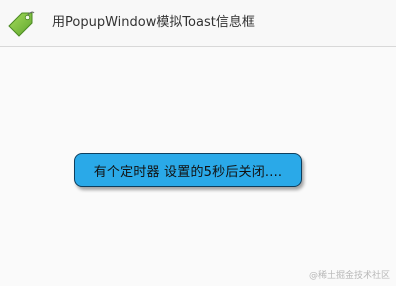 The width and height of the screenshot is (396, 286). What do you see at coordinates (153, 22) in the screenshot?
I see `page-title: 用PopupWindow模拟Toast信息框` at bounding box center [153, 22].